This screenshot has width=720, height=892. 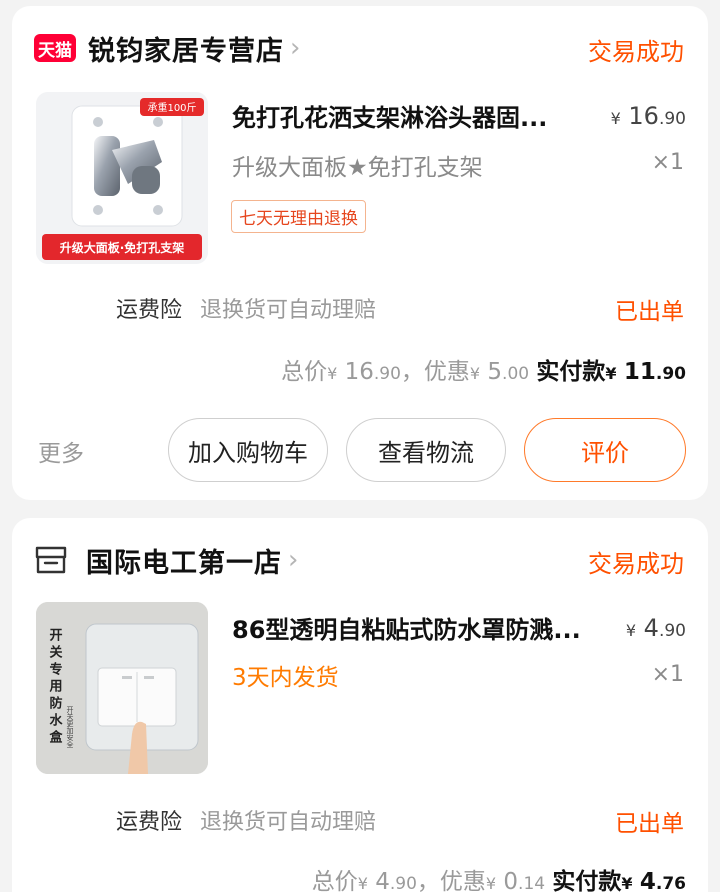 I want to click on return-policy-tag: 七天无理由退换, so click(x=298, y=216).